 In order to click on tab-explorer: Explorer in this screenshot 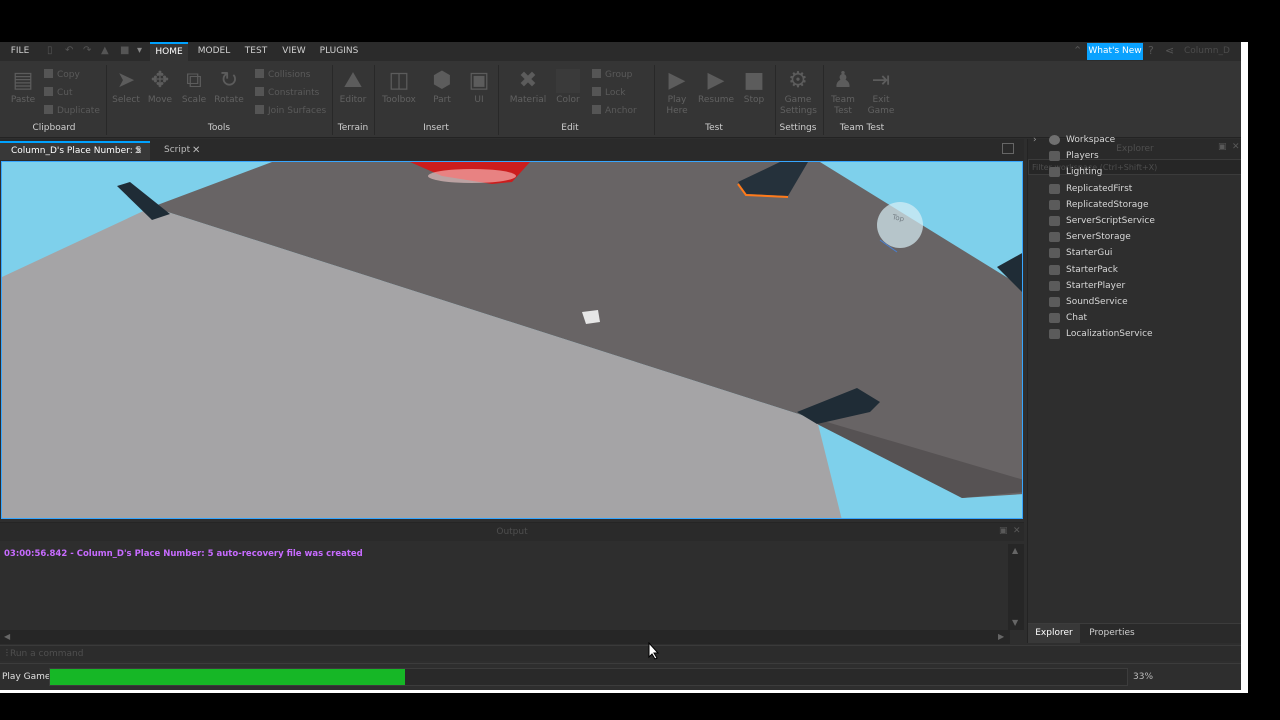, I will do `click(1054, 633)`.